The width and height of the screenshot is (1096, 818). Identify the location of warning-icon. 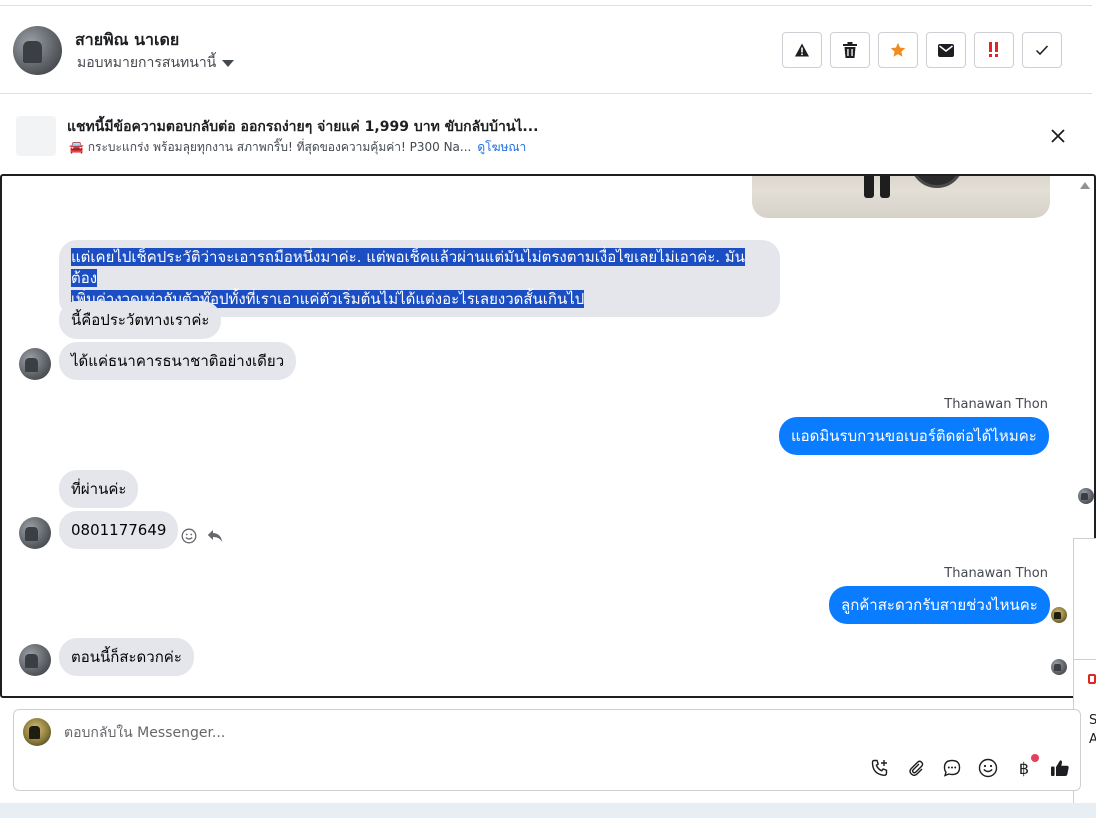
(802, 50).